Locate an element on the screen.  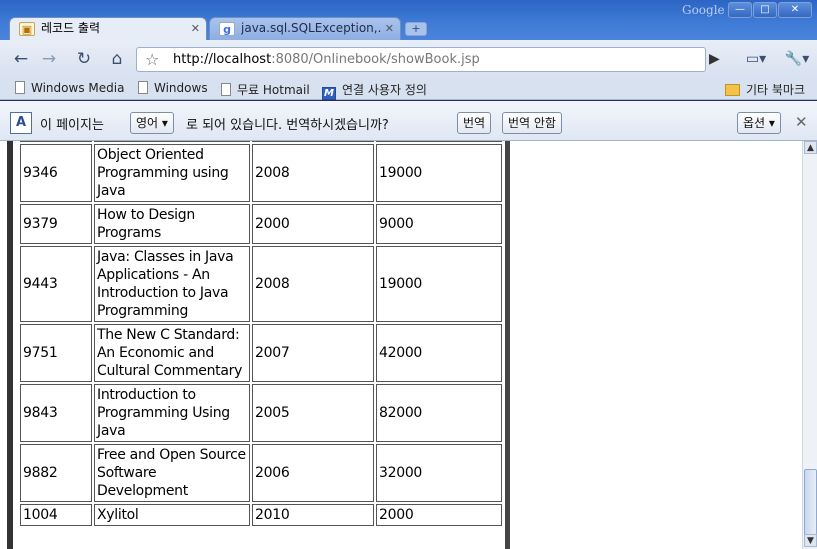
table-row: 9379 How to Design Programs 2000 9000 is located at coordinates (261, 224).